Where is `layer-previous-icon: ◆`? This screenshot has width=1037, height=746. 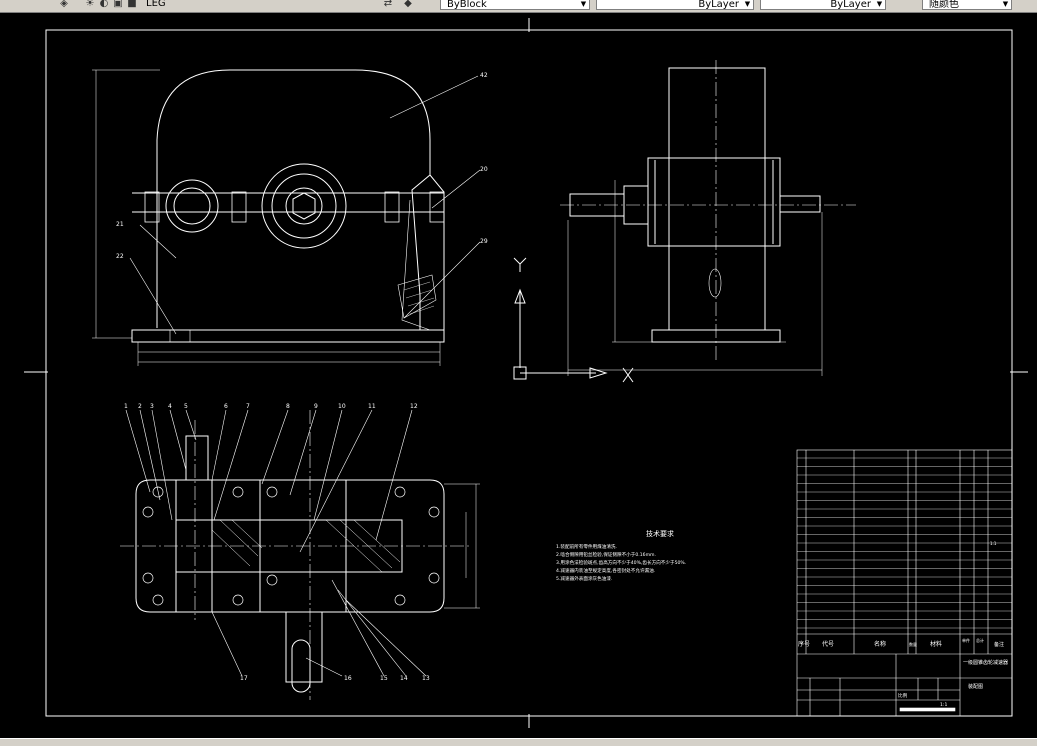
layer-previous-icon: ◆ is located at coordinates (408, 5).